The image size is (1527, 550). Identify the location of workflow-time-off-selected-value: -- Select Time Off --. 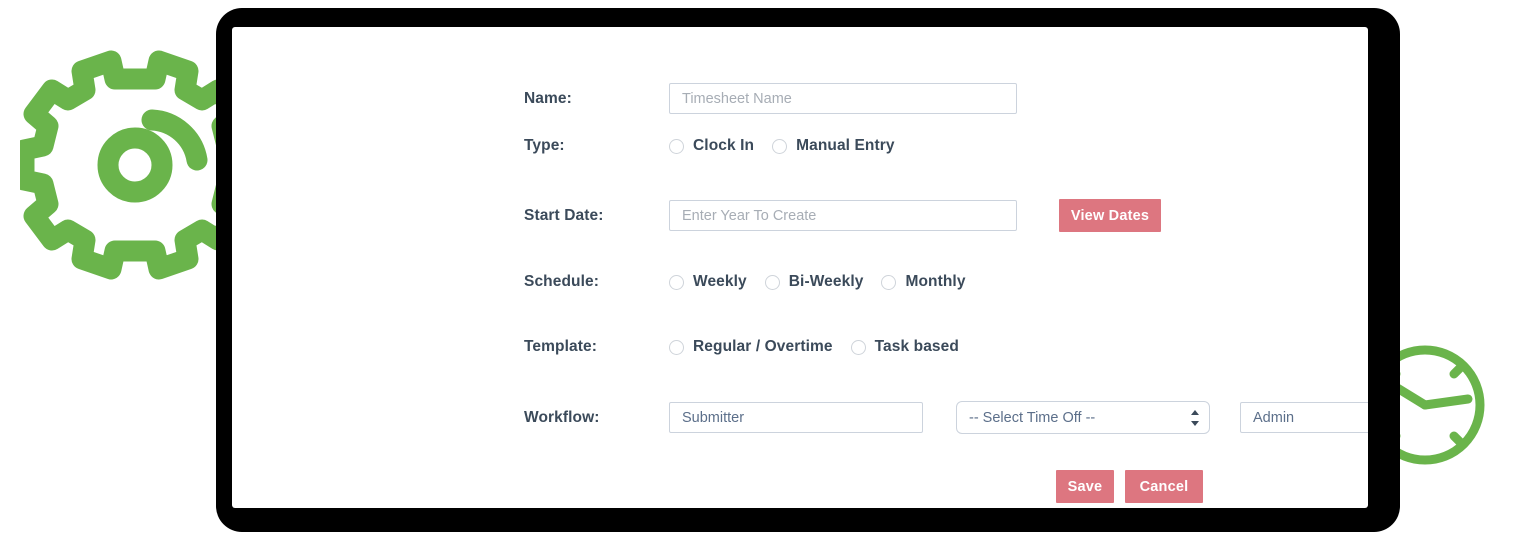
(1083, 417).